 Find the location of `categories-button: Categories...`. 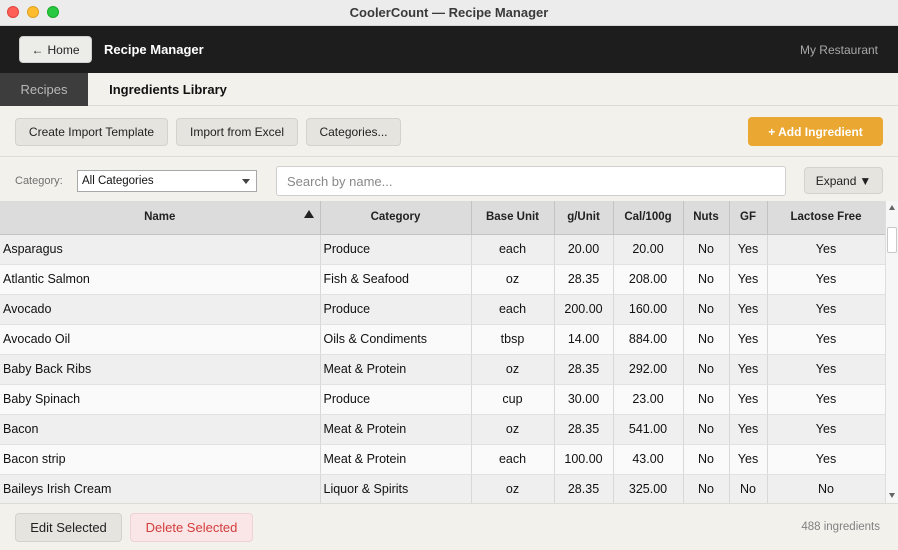

categories-button: Categories... is located at coordinates (353, 132).